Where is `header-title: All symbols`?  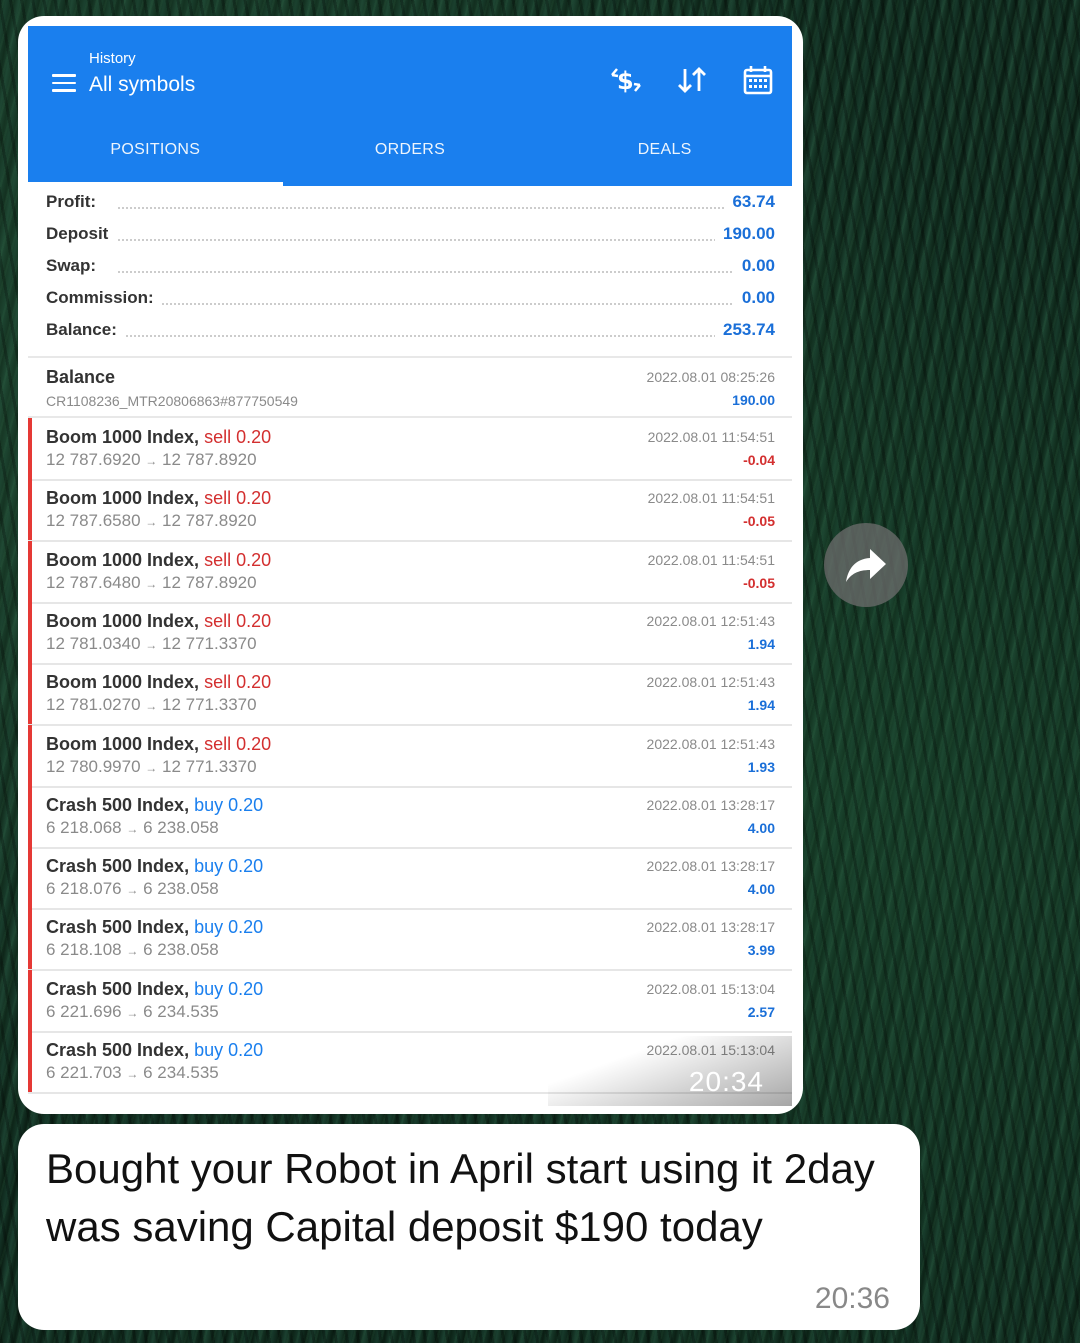 header-title: All symbols is located at coordinates (142, 85).